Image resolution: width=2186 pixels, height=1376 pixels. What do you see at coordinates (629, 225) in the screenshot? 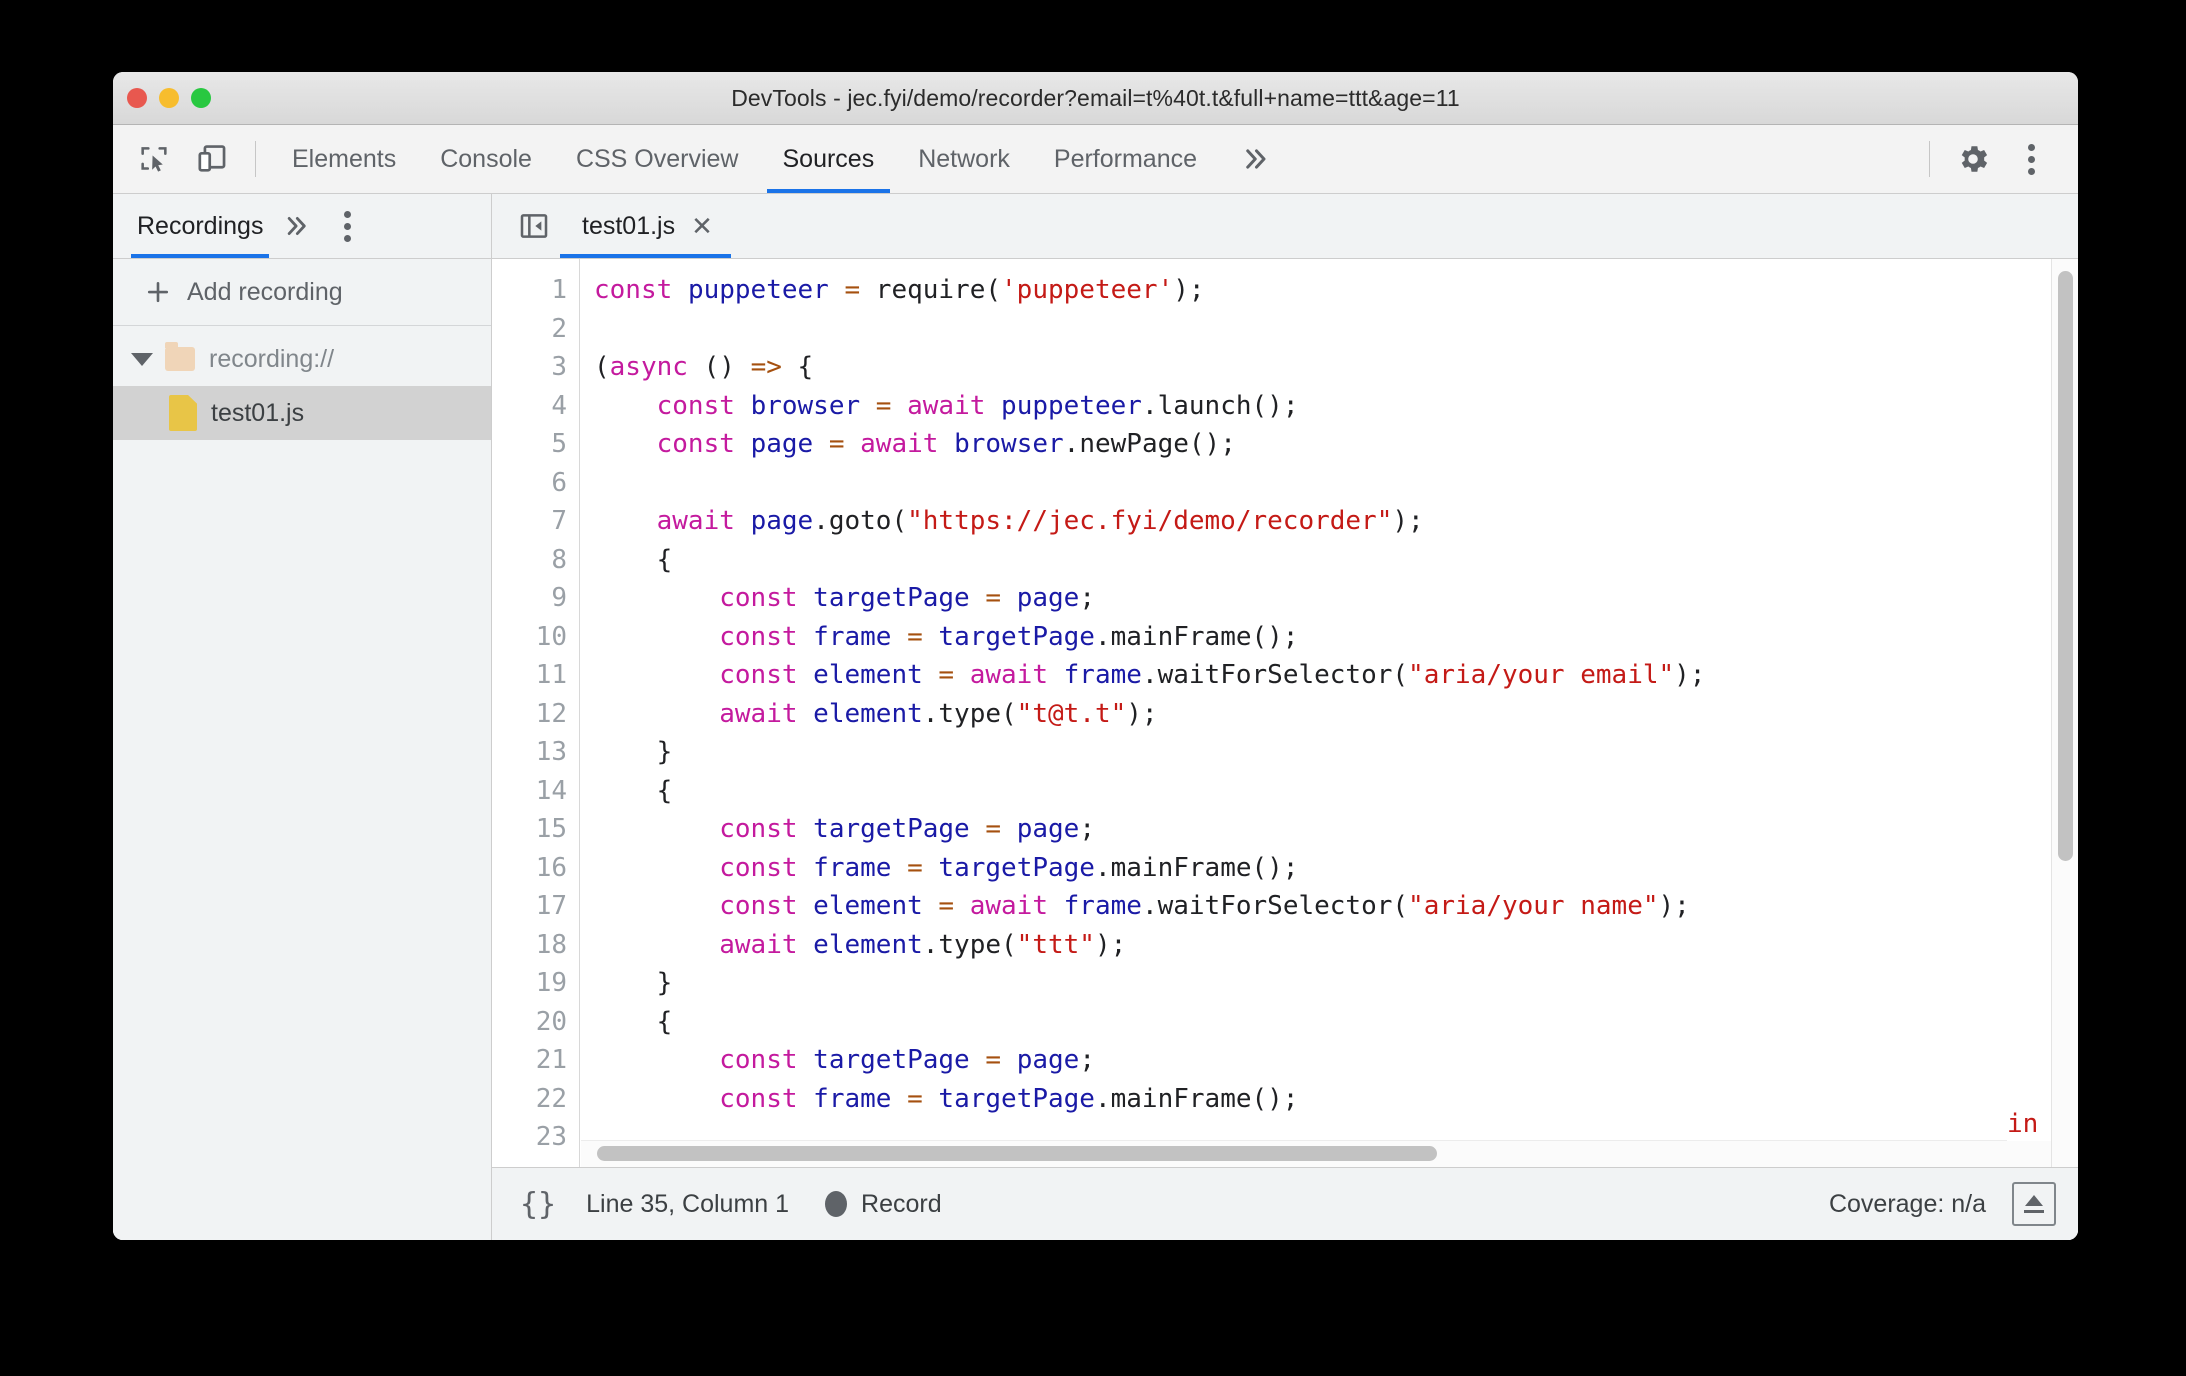
I see `editor-tab-label: test01.js` at bounding box center [629, 225].